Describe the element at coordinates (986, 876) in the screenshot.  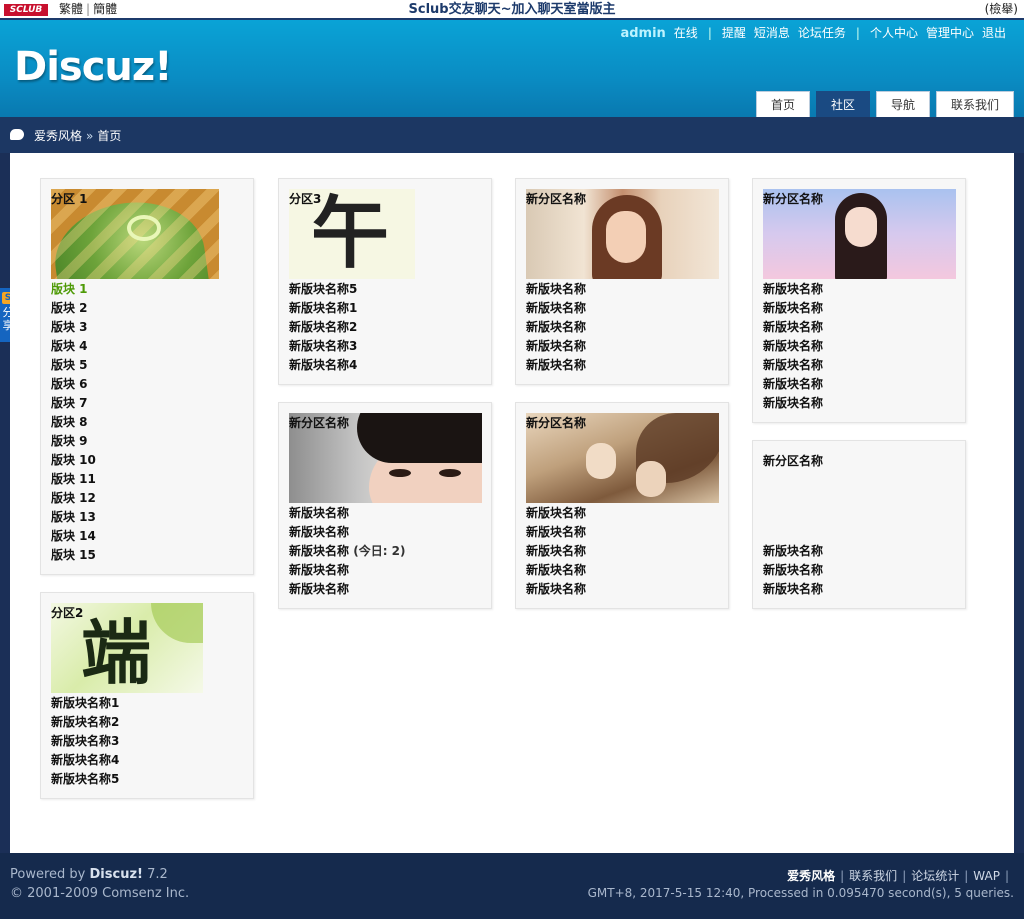
I see `footer-link-wap: WAP` at that location.